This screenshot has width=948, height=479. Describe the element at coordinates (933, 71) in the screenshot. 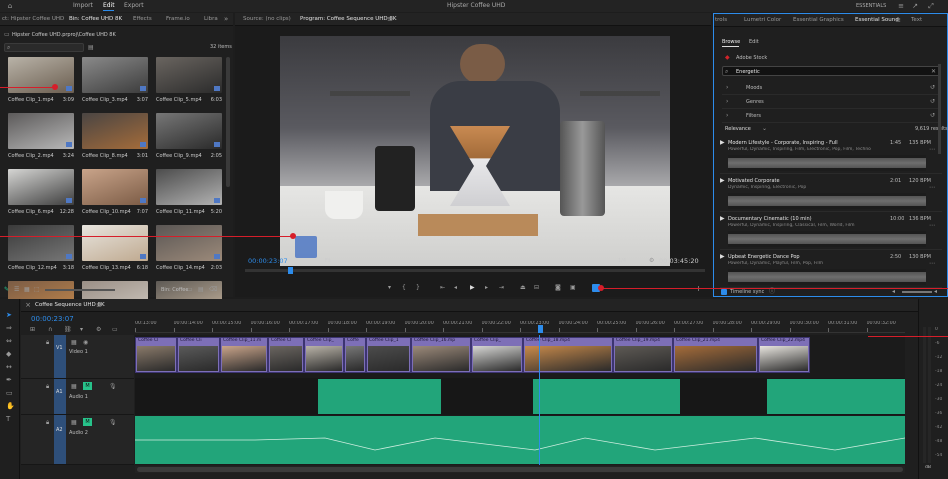

I see `clear-icon: ✕` at that location.